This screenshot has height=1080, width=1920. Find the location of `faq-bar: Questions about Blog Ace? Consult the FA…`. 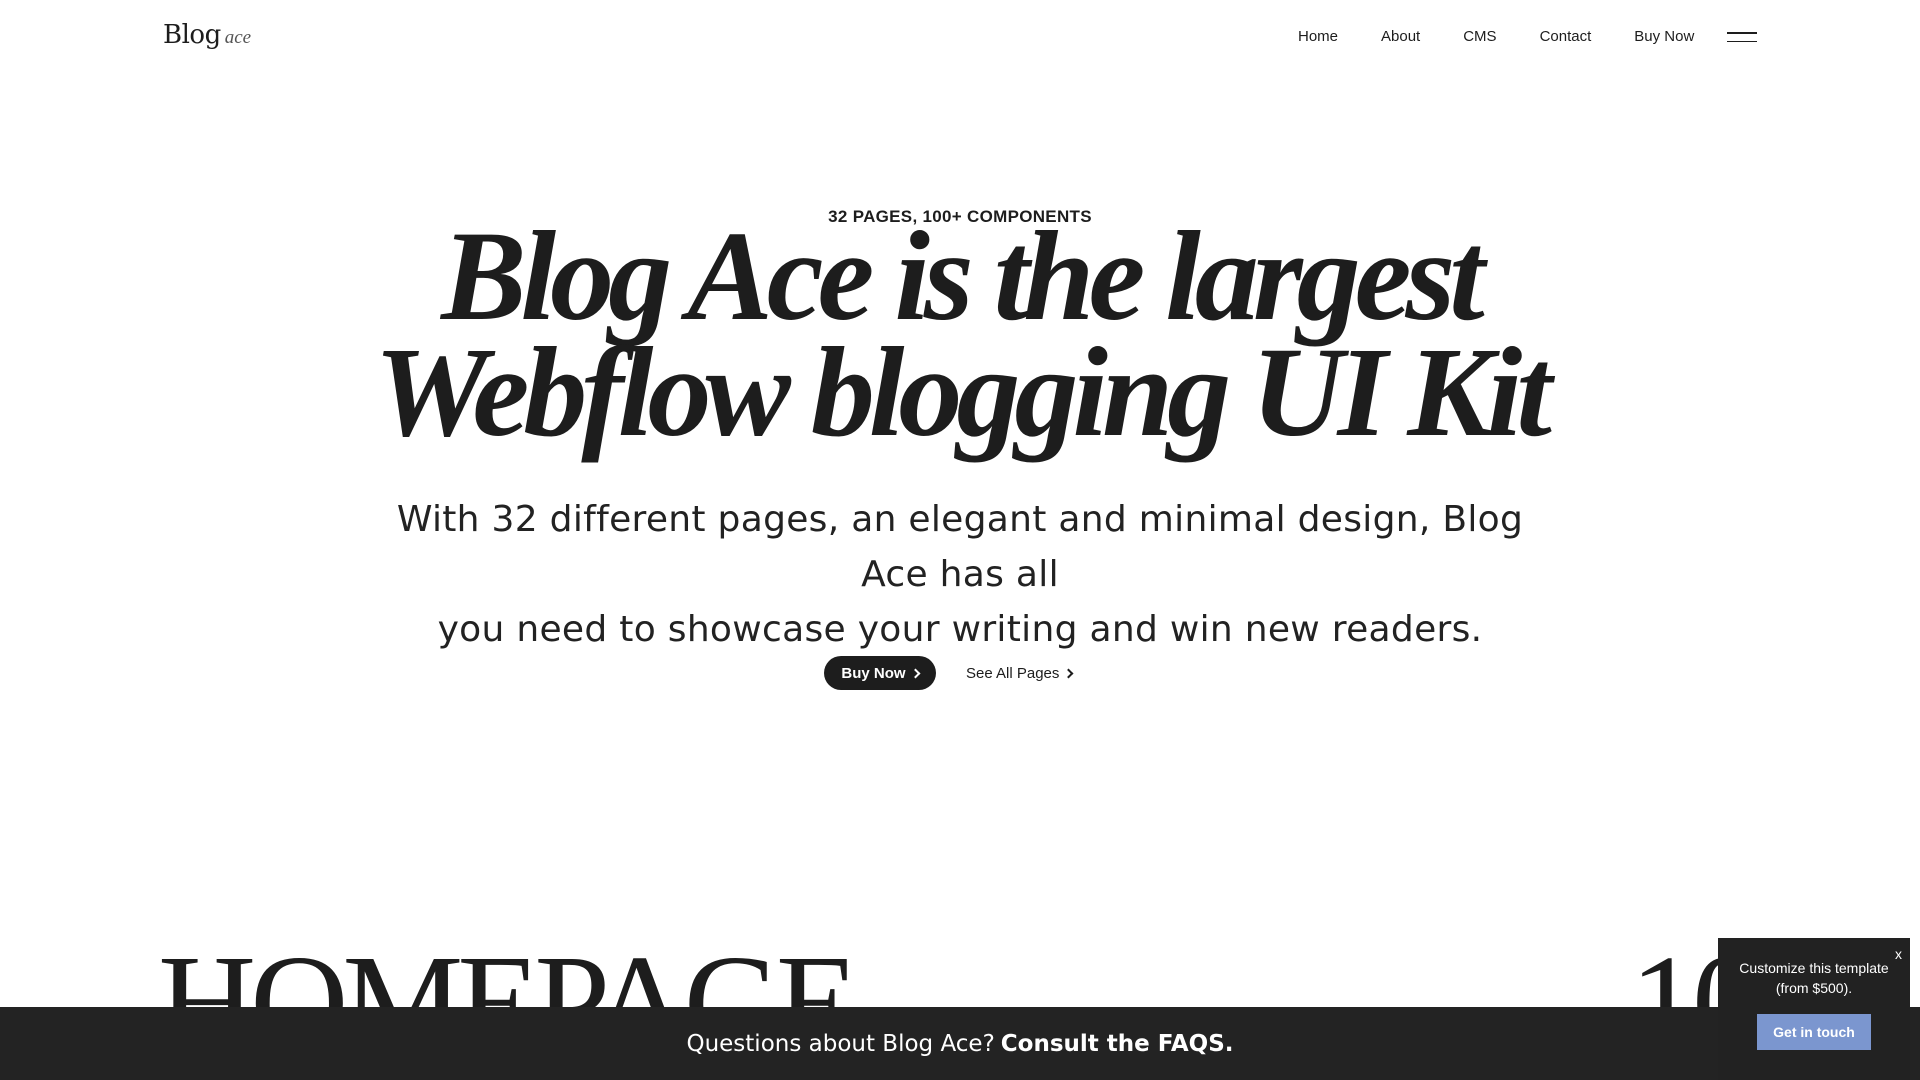

faq-bar: Questions about Blog Ace? Consult the FA… is located at coordinates (960, 1043).